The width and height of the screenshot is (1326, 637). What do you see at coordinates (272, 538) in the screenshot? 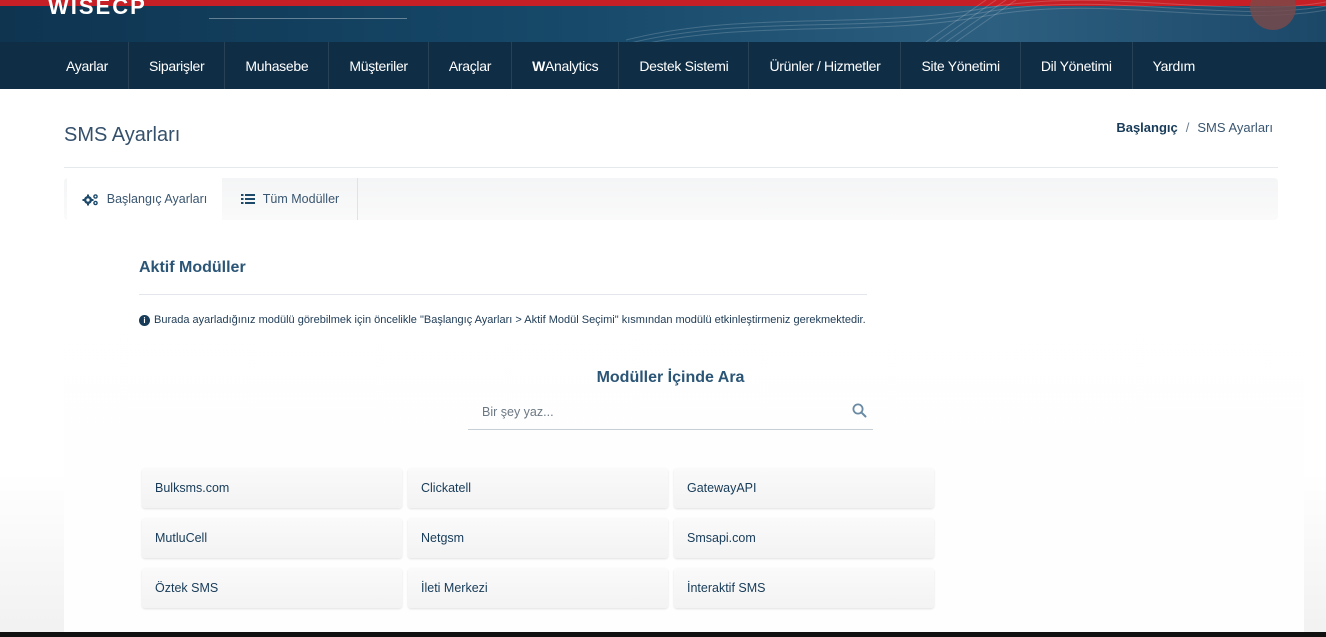
I see `module-card-mutlucell: MutluCell` at bounding box center [272, 538].